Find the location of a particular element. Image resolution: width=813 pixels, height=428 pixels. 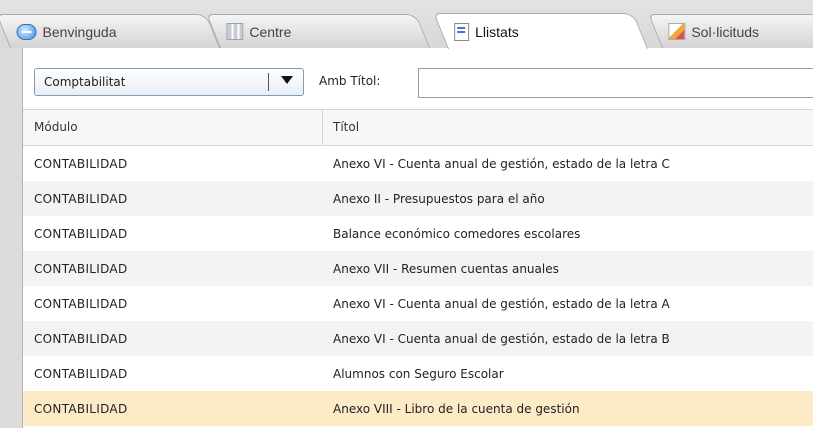

cell-titol: Balance económico comedores escolares is located at coordinates (457, 234).